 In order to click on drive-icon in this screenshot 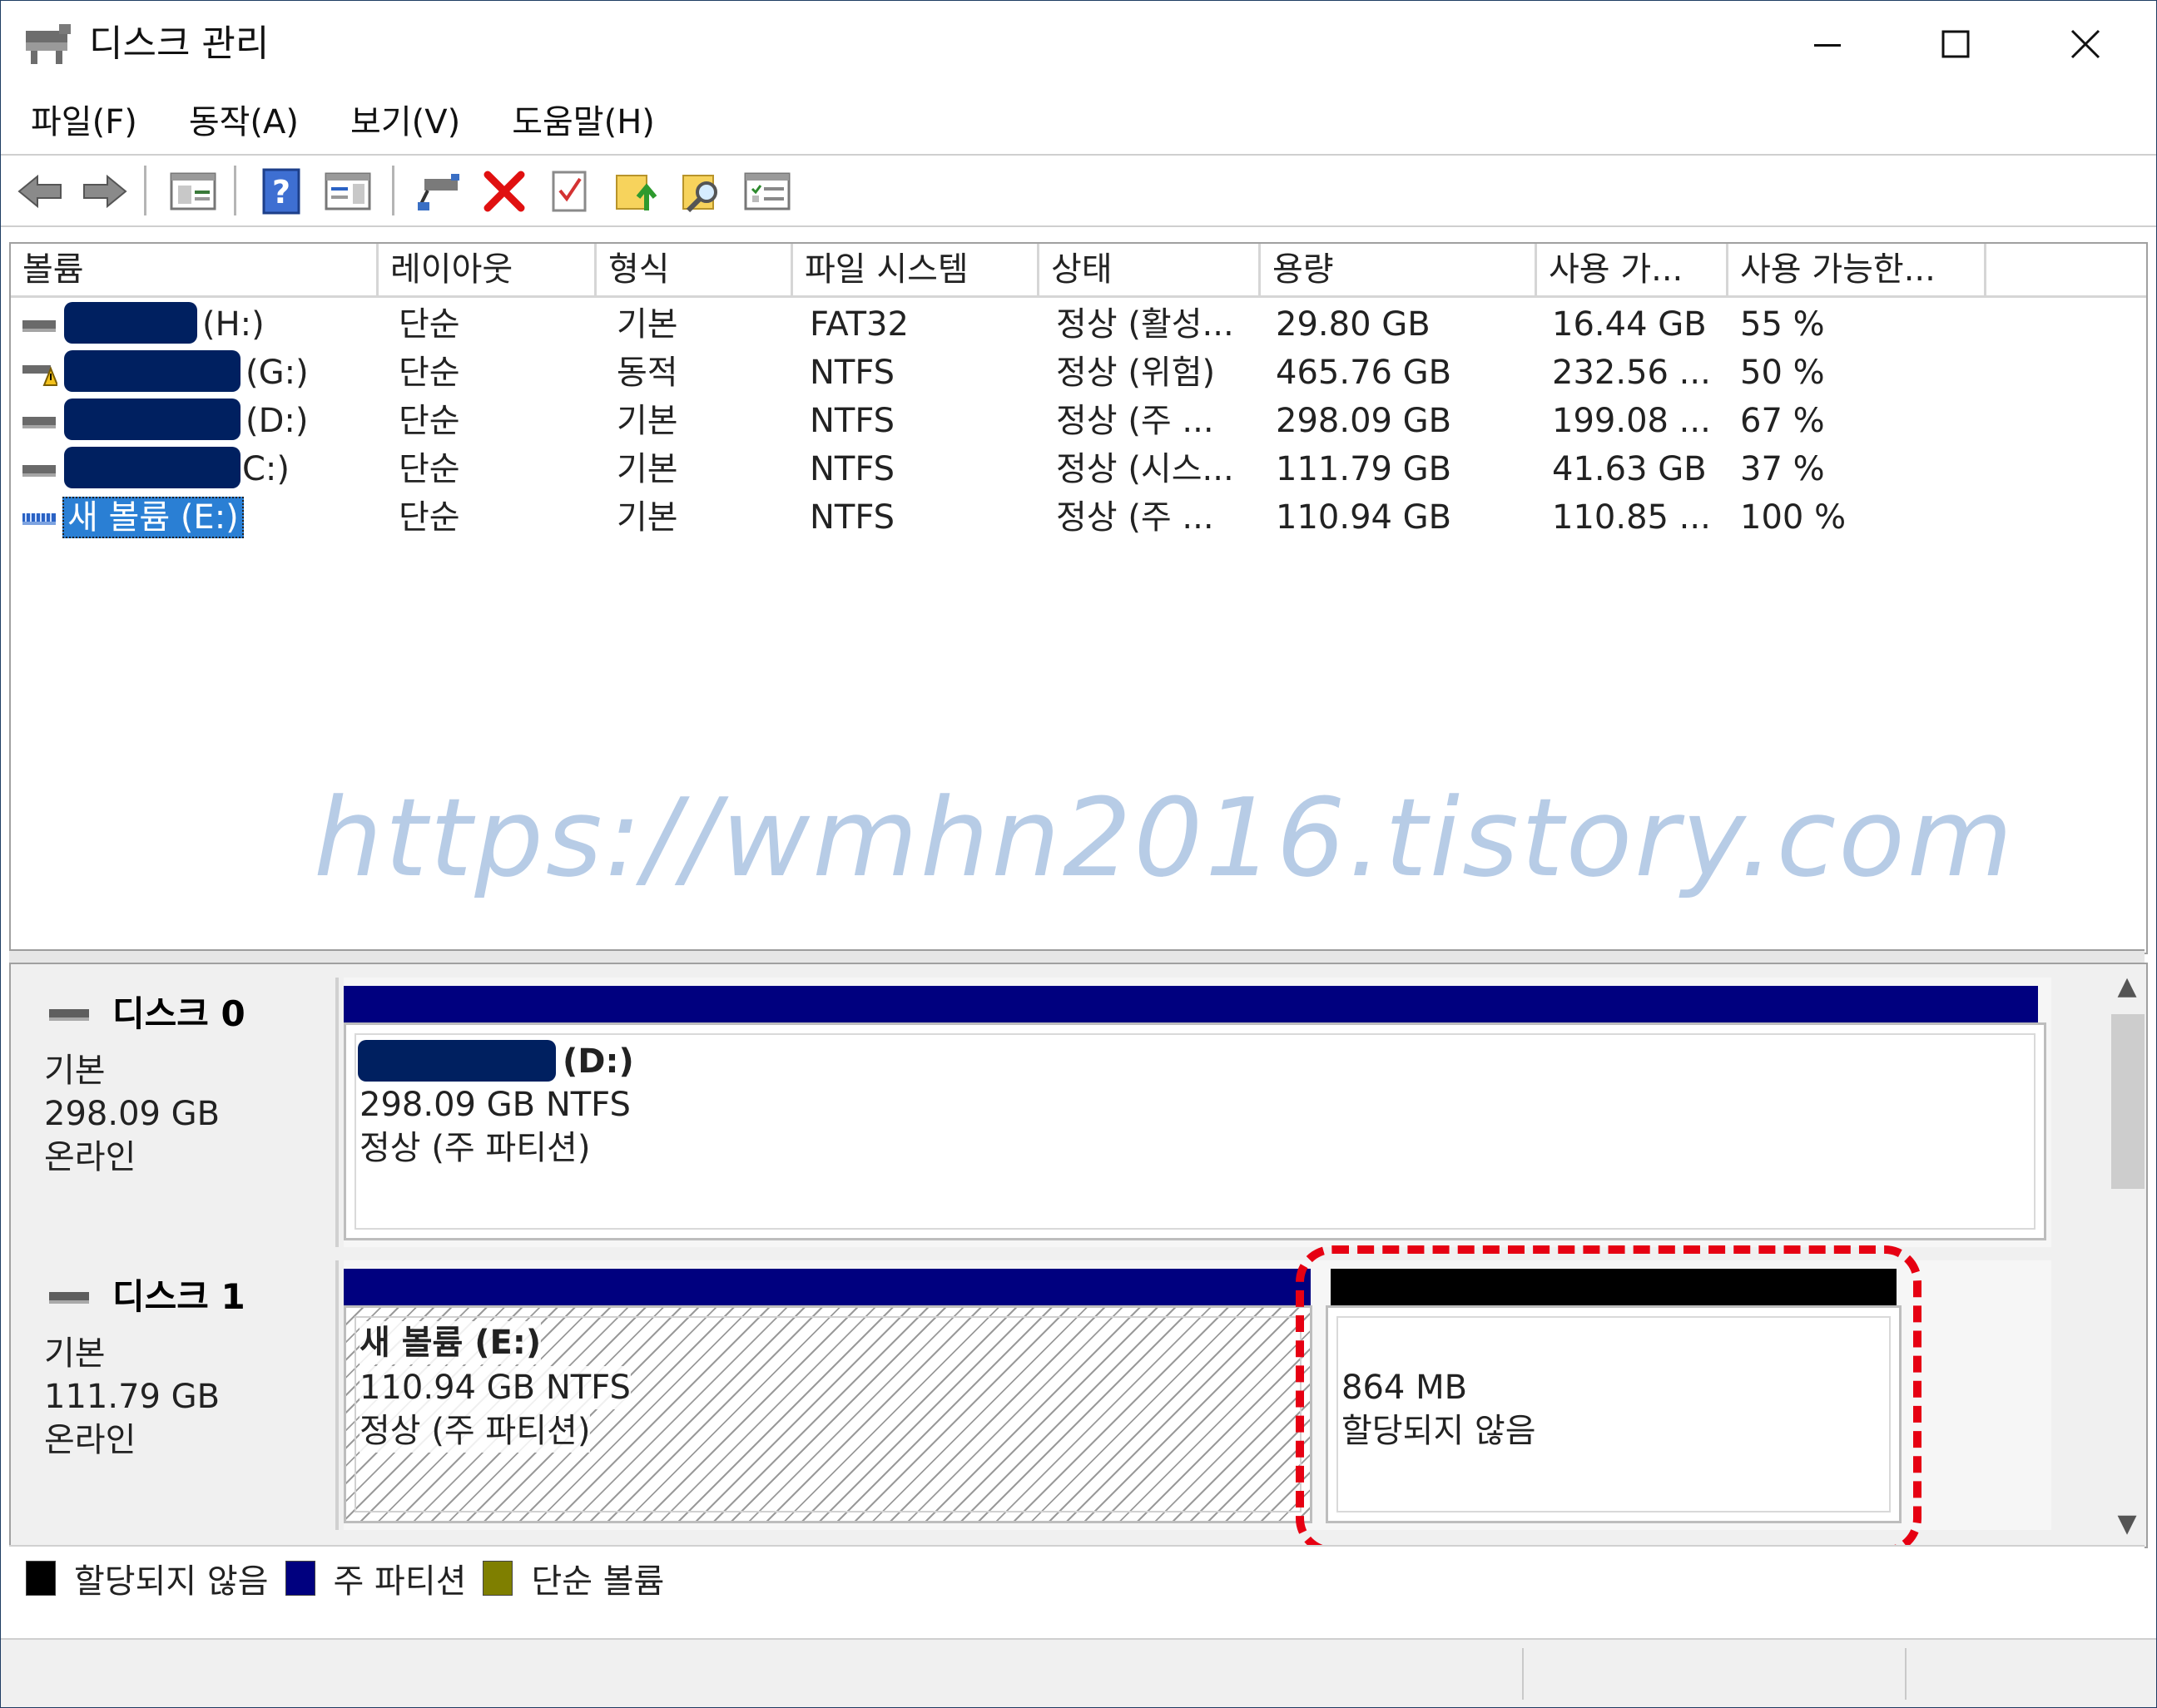, I will do `click(39, 471)`.